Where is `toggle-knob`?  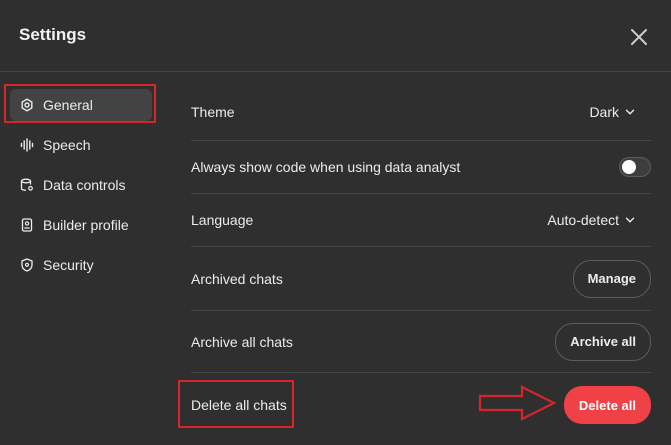
toggle-knob is located at coordinates (629, 167).